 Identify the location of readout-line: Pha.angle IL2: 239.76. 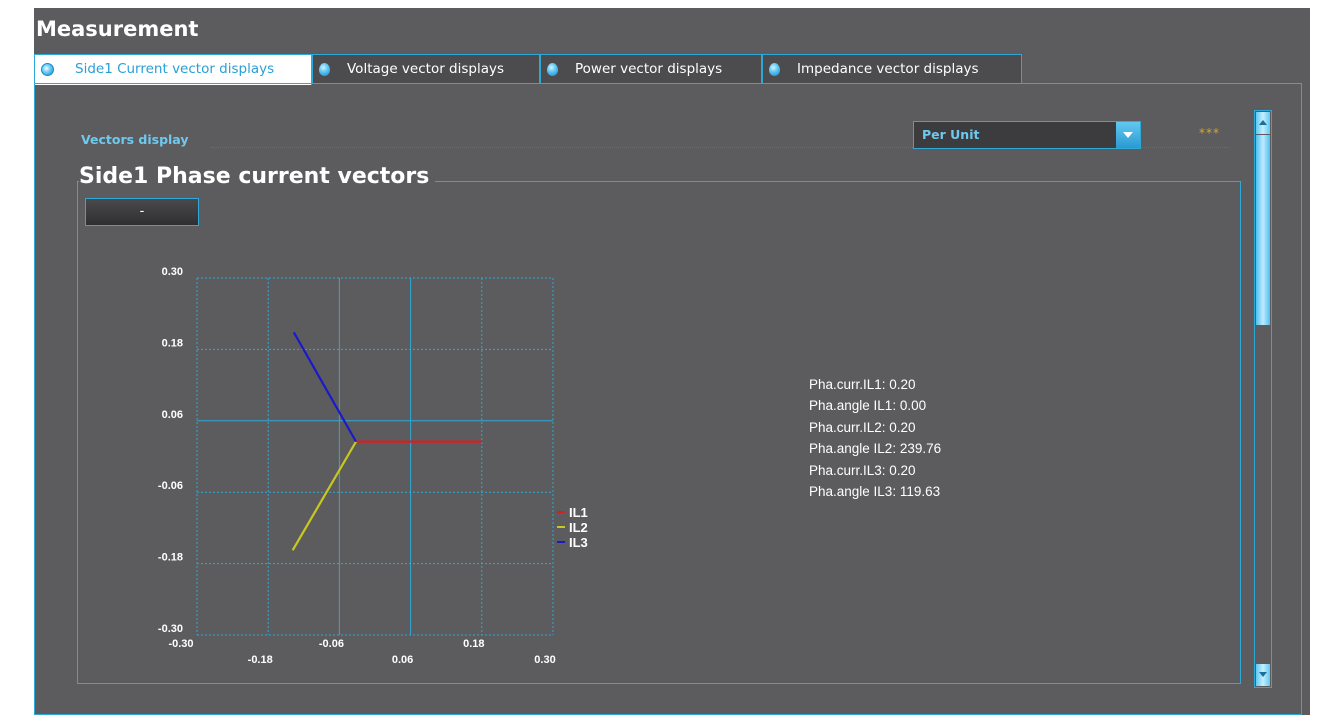
(875, 449).